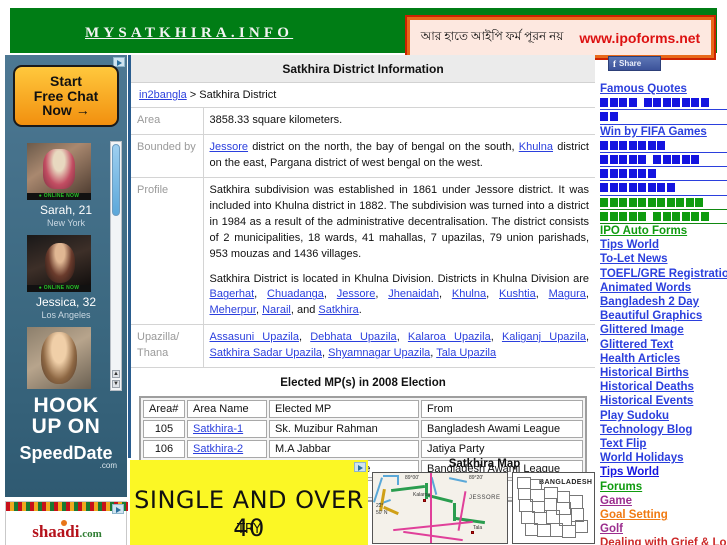 The height and width of the screenshot is (545, 727). What do you see at coordinates (233, 310) in the screenshot?
I see `link-division-district: Meherpur` at bounding box center [233, 310].